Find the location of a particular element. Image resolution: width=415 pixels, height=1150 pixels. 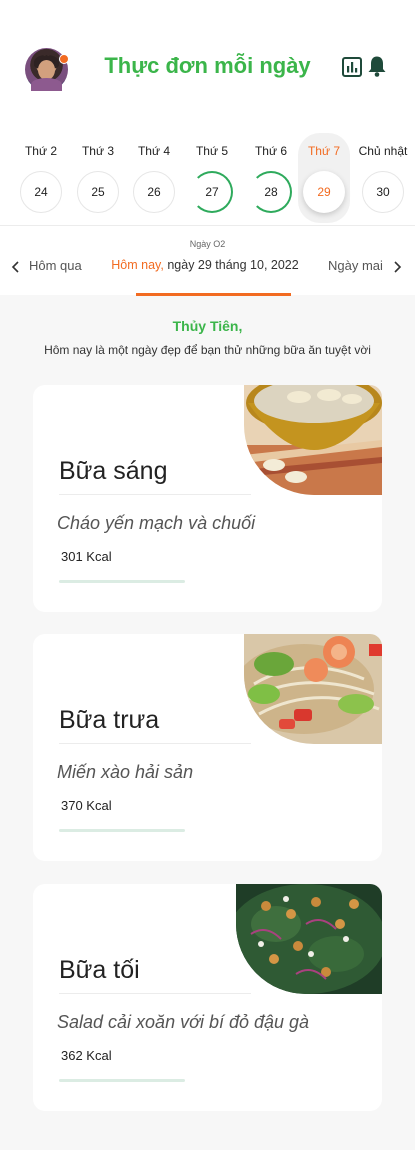

next-day-link: Ngày mai is located at coordinates (355, 265).